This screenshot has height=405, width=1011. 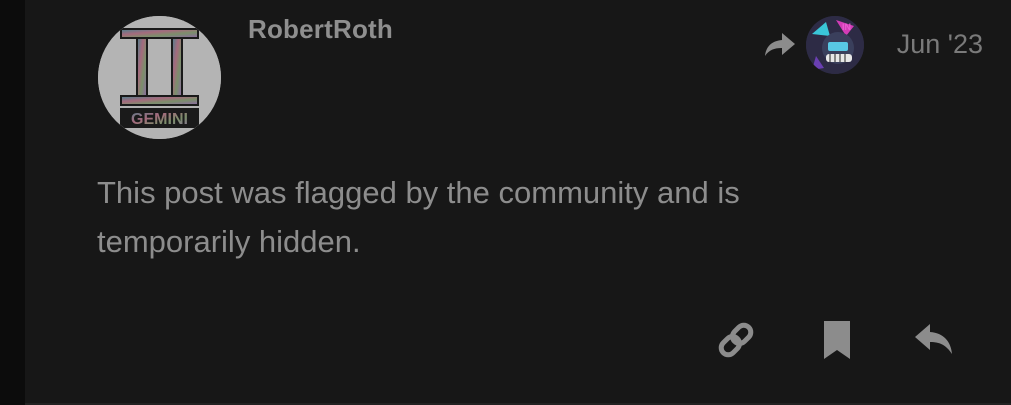 What do you see at coordinates (159, 119) in the screenshot?
I see `avatar-logo-text: GEMINI` at bounding box center [159, 119].